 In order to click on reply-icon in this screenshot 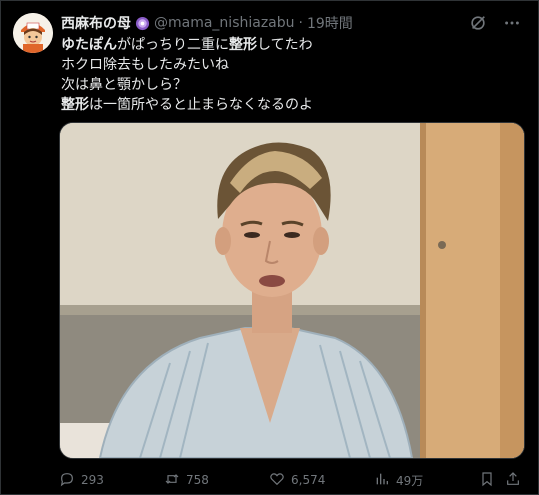, I will do `click(67, 480)`.